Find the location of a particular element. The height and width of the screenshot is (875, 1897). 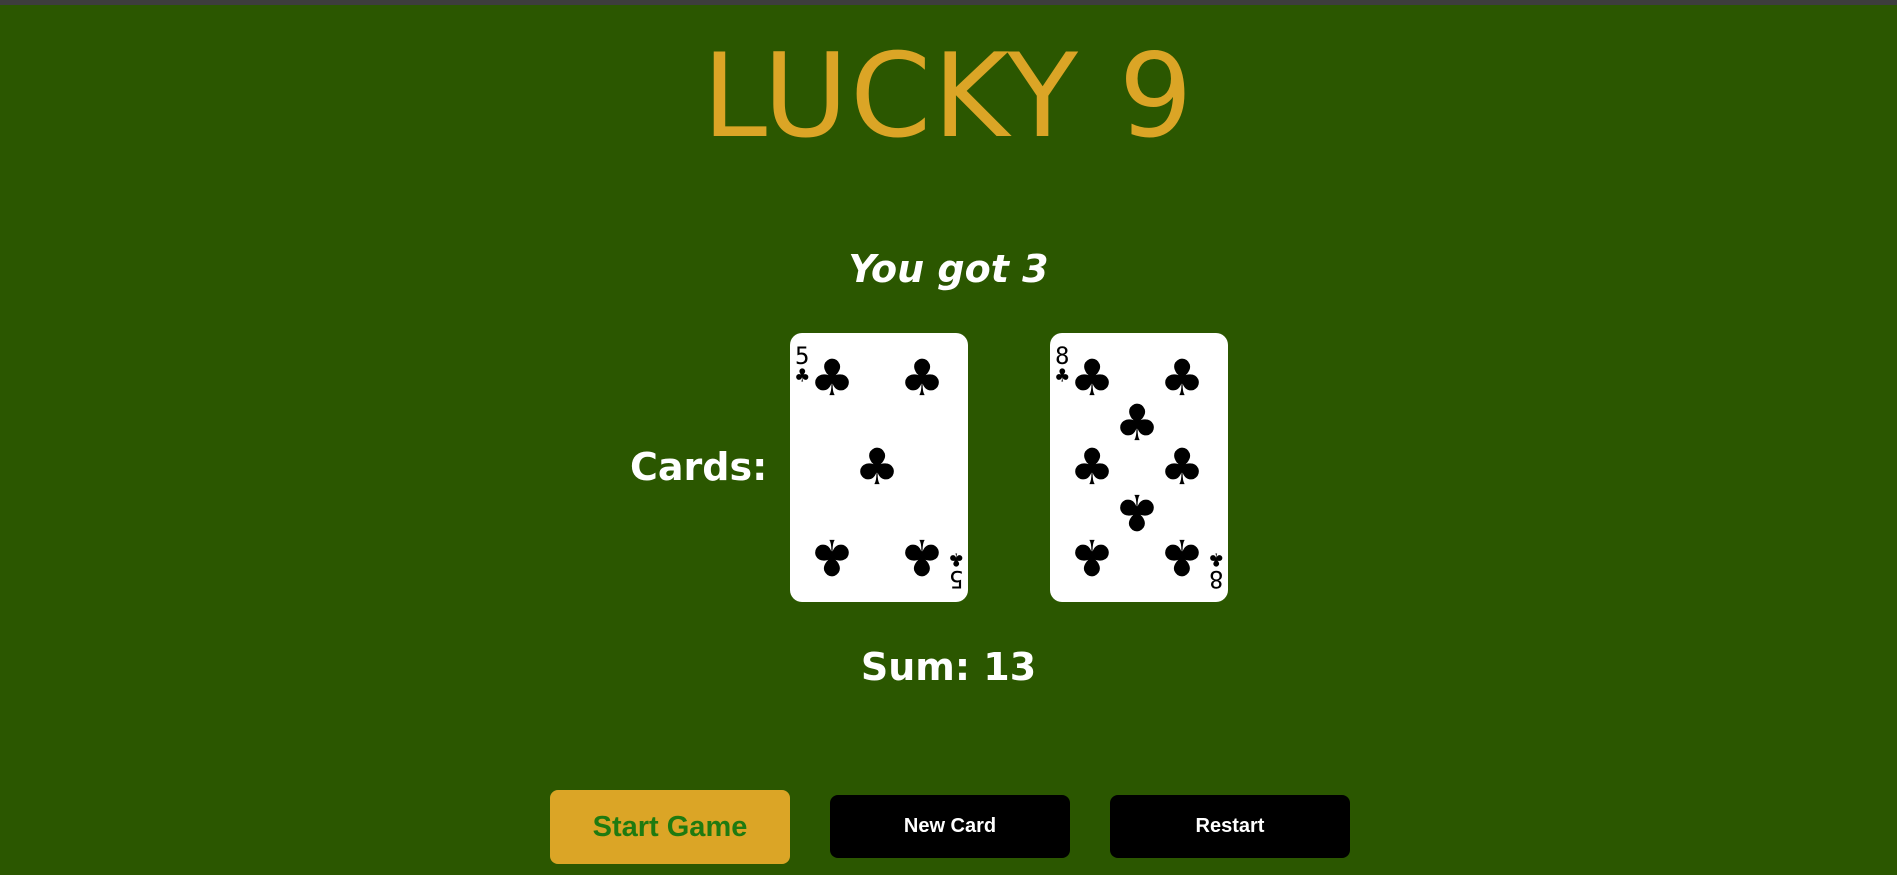

game-title: LUCKY 9 is located at coordinates (948, 96).